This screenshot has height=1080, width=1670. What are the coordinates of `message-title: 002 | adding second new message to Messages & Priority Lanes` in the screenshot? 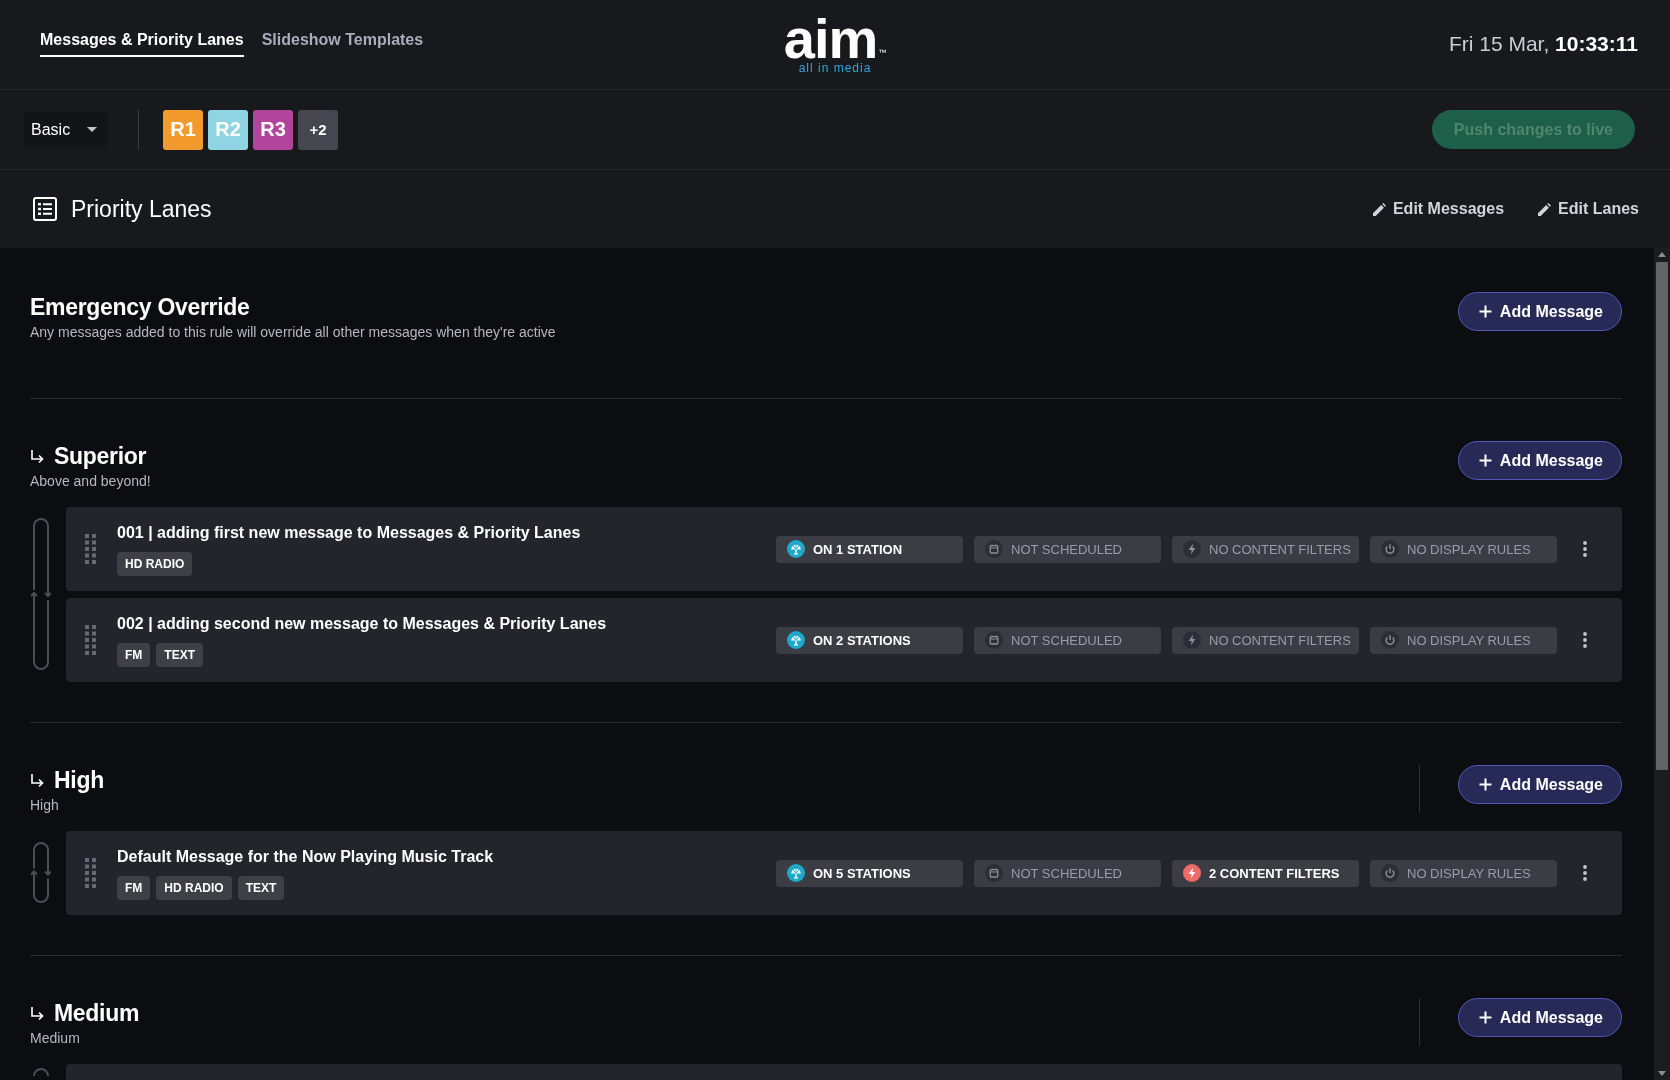 It's located at (362, 623).